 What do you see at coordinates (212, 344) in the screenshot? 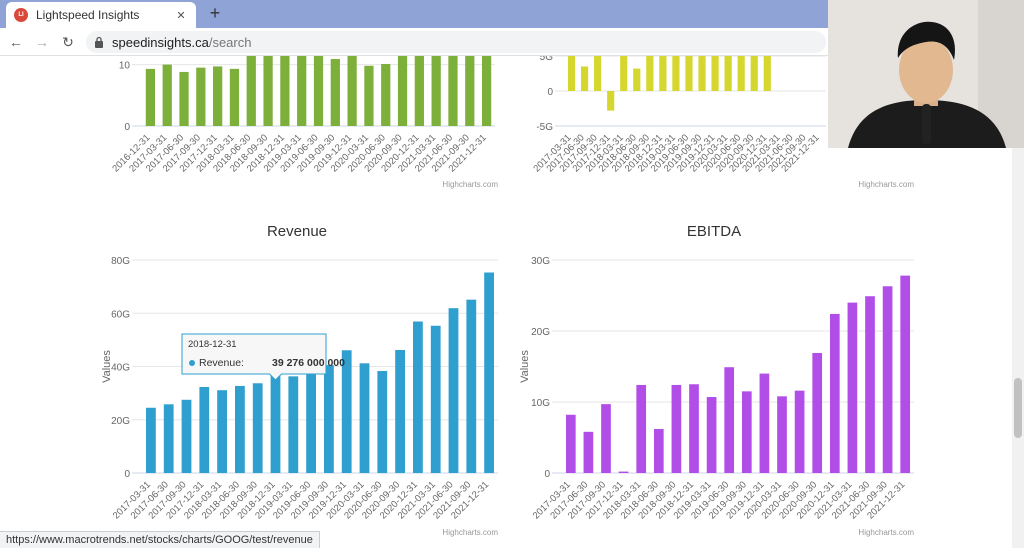
I see `tooltip-date: 2018-12-31` at bounding box center [212, 344].